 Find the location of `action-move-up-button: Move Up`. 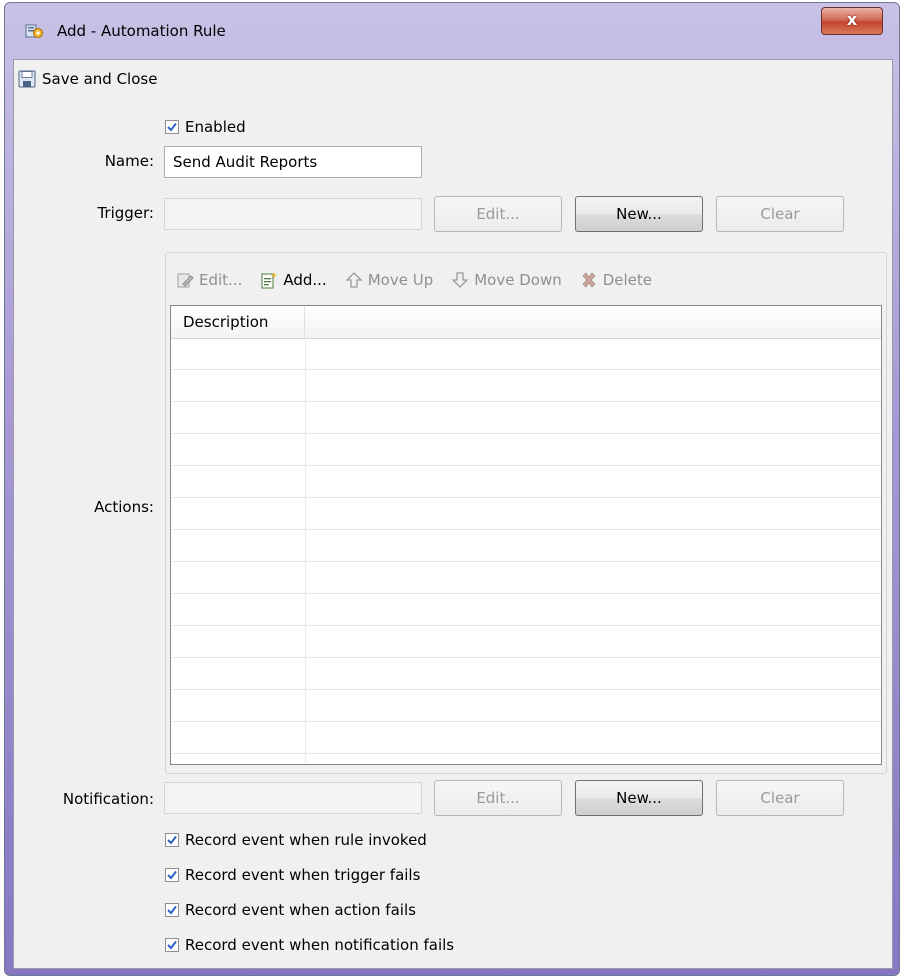

action-move-up-button: Move Up is located at coordinates (389, 280).